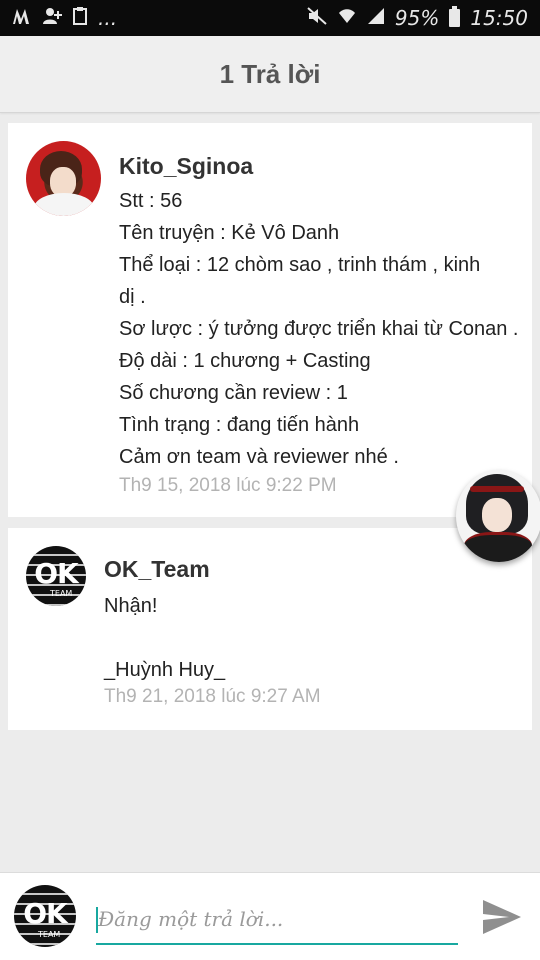  I want to click on reply-bar: OK TEAM, so click(270, 916).